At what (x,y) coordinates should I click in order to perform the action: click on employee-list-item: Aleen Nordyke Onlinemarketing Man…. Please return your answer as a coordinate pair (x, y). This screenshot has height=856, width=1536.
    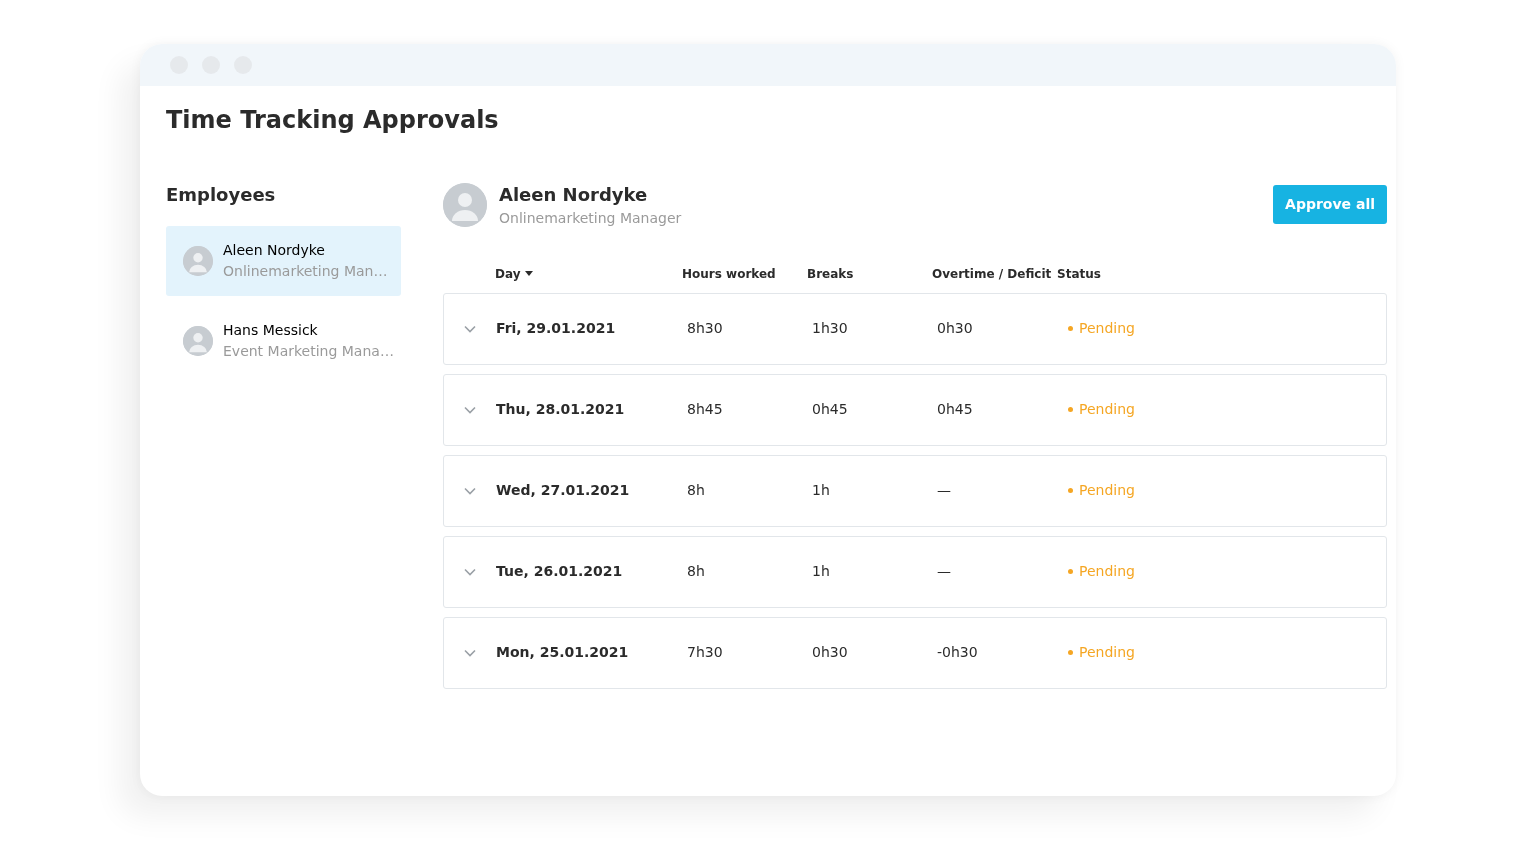
    Looking at the image, I should click on (283, 260).